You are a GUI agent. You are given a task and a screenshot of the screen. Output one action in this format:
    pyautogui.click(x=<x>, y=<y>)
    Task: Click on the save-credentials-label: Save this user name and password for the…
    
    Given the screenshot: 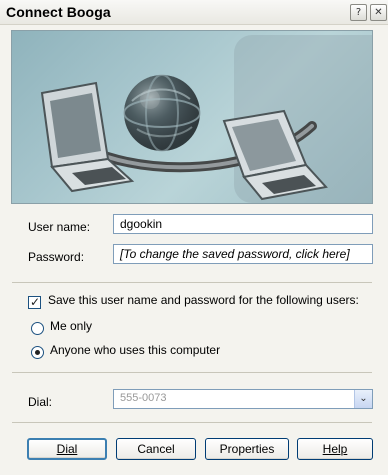 What is the action you would take?
    pyautogui.click(x=203, y=300)
    